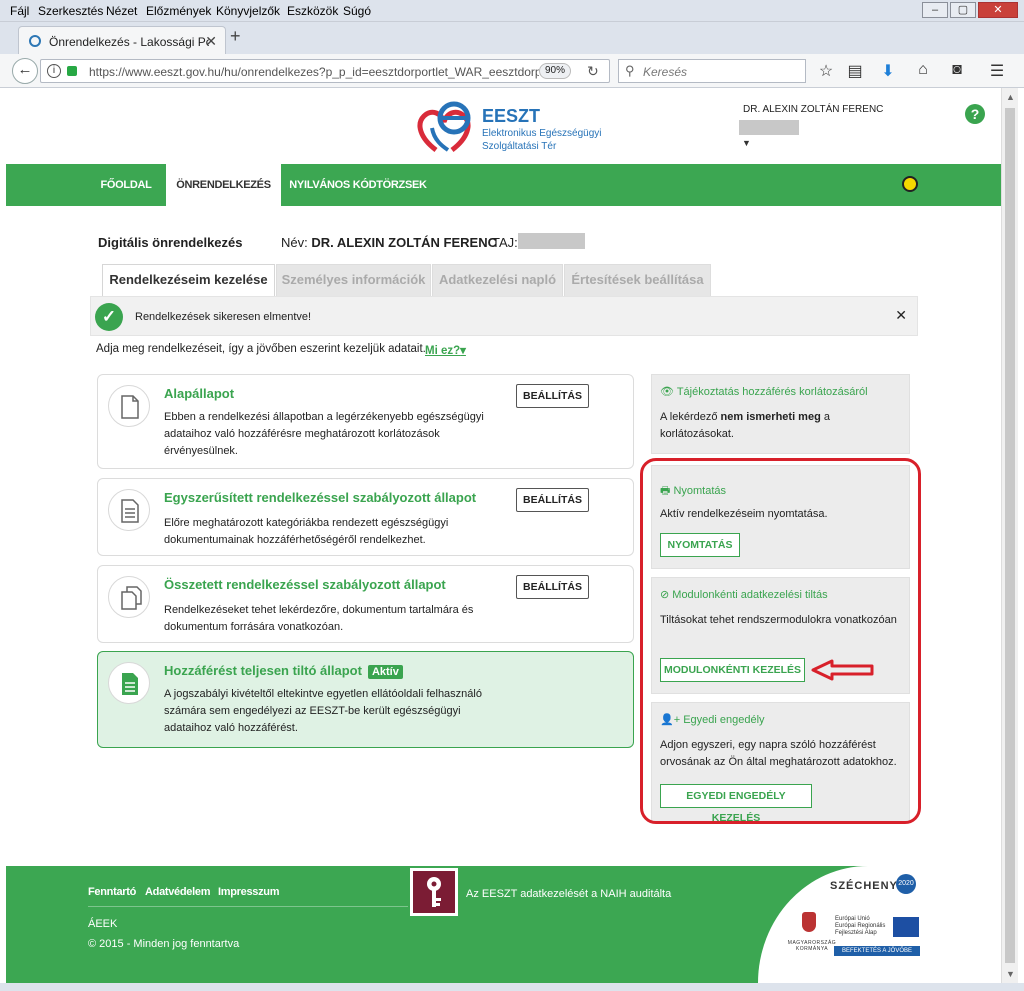 The image size is (1024, 991). What do you see at coordinates (551, 241) in the screenshot?
I see `redacted-taj` at bounding box center [551, 241].